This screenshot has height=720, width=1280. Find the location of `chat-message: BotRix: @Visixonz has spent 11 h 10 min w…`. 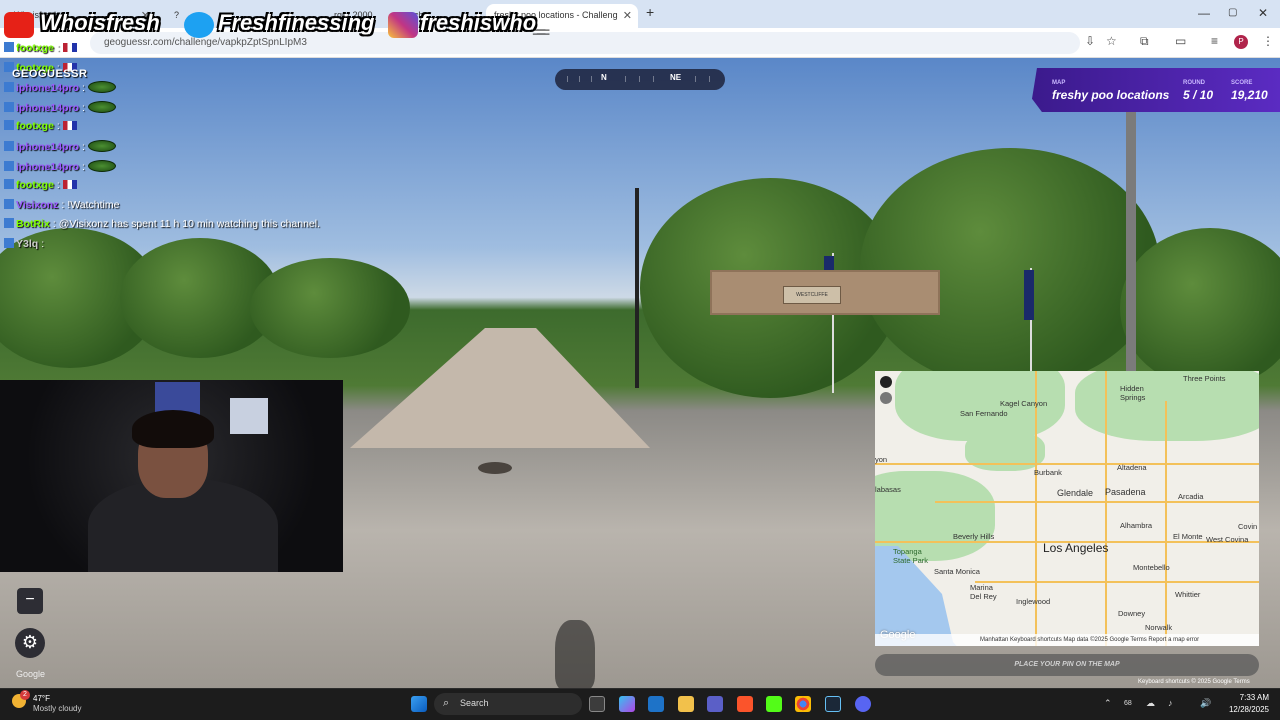

chat-message: BotRix: @Visixonz has spent 11 h 10 min w… is located at coordinates (162, 227).